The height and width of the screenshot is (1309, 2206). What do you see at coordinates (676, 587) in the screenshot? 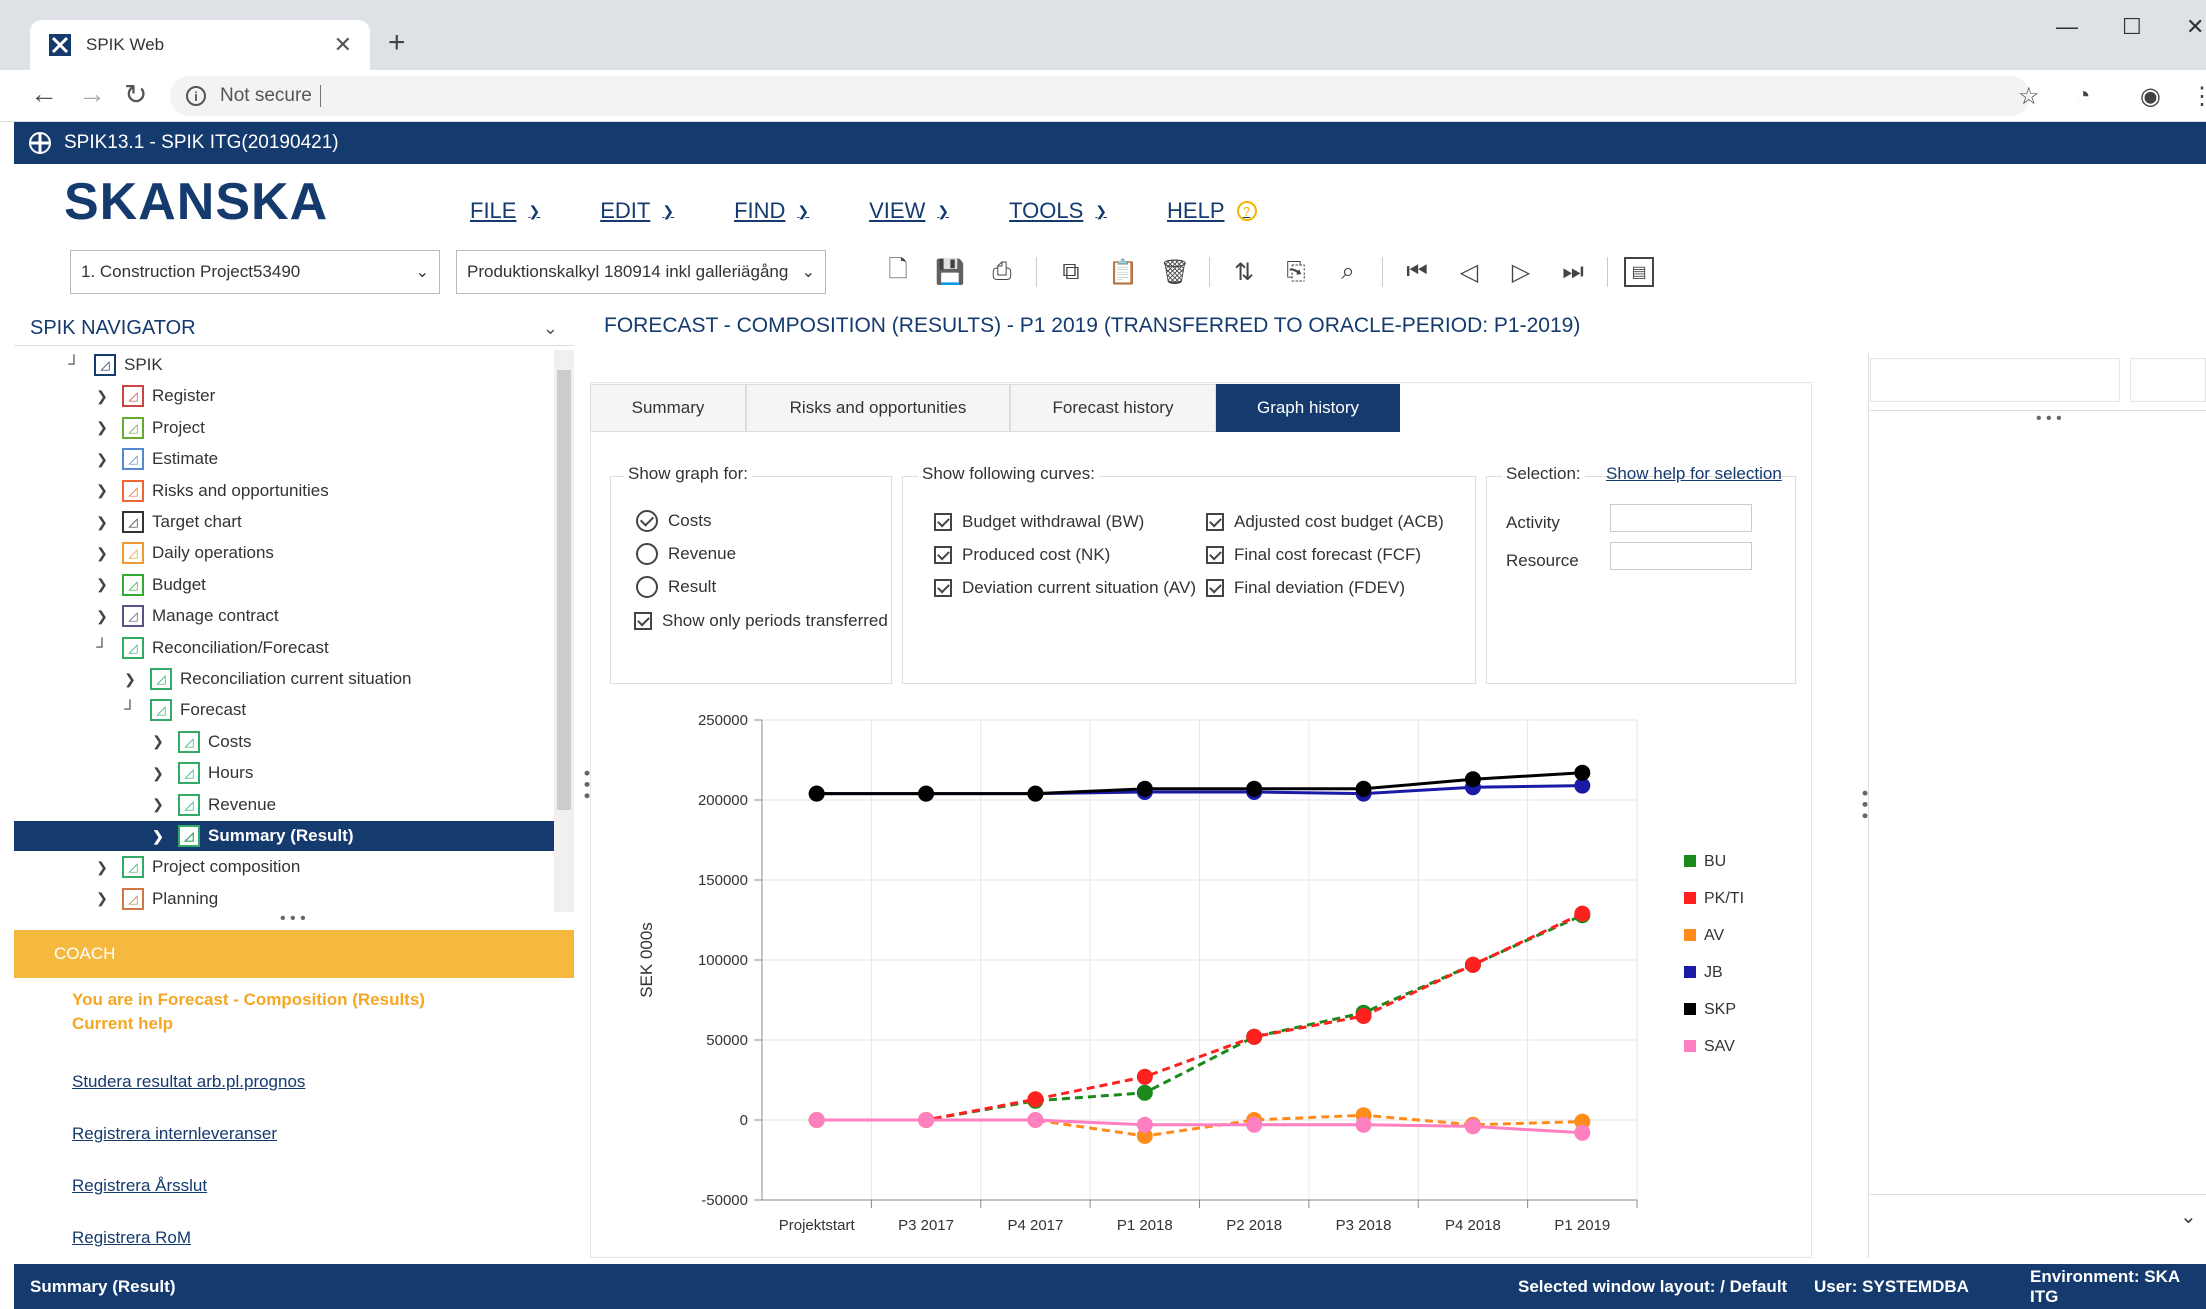
I see `radio-result: Result` at bounding box center [676, 587].